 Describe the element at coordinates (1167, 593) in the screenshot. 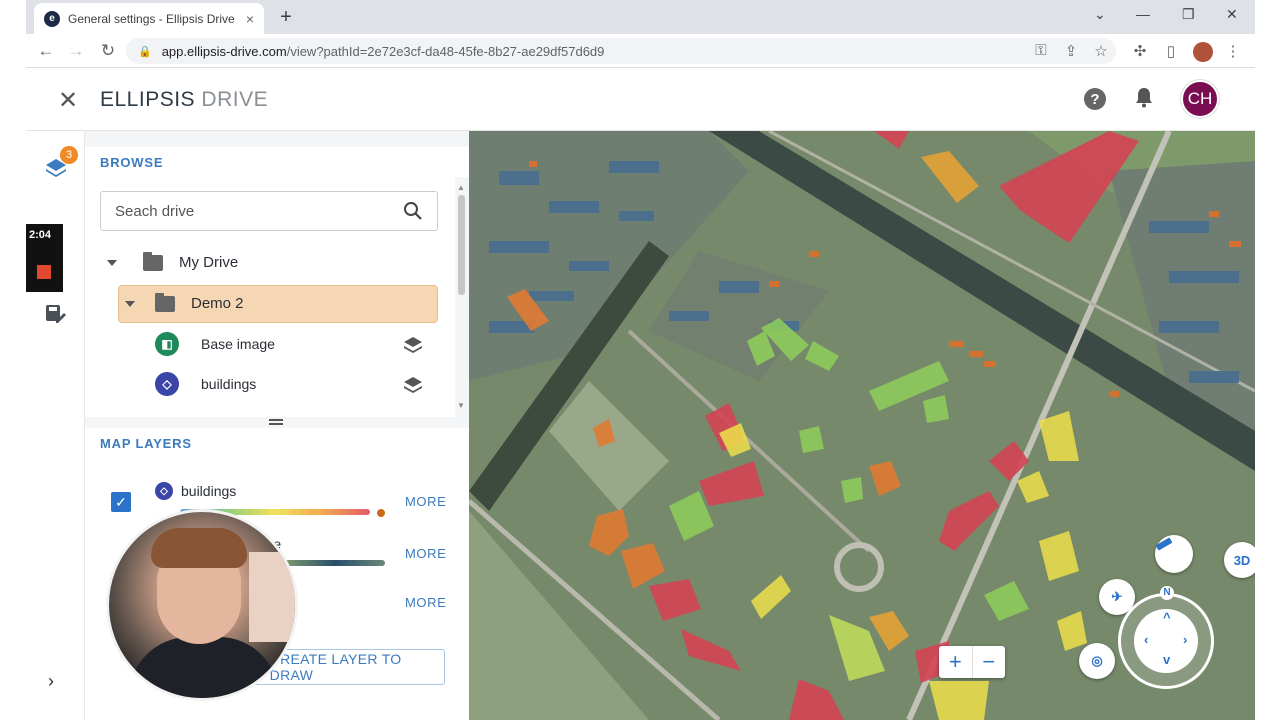

I see `north-indicator: N` at that location.